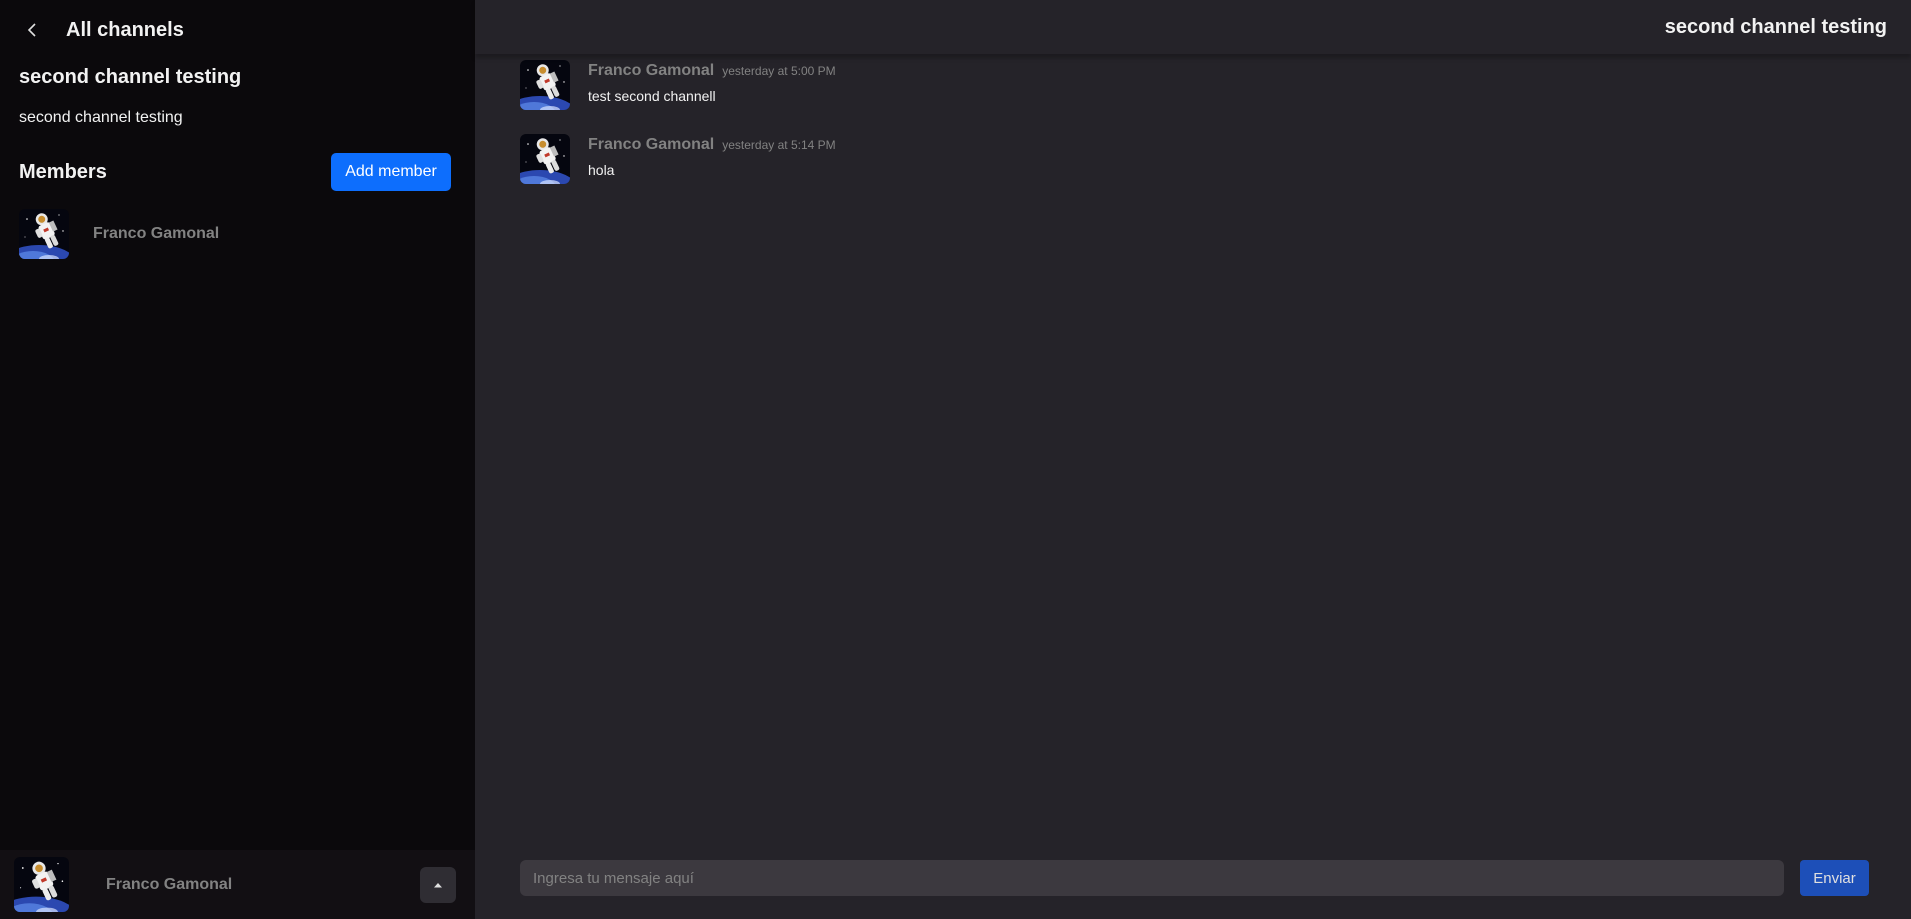 This screenshot has width=1911, height=919. Describe the element at coordinates (156, 233) in the screenshot. I see `member-name: Franco Gamonal` at that location.